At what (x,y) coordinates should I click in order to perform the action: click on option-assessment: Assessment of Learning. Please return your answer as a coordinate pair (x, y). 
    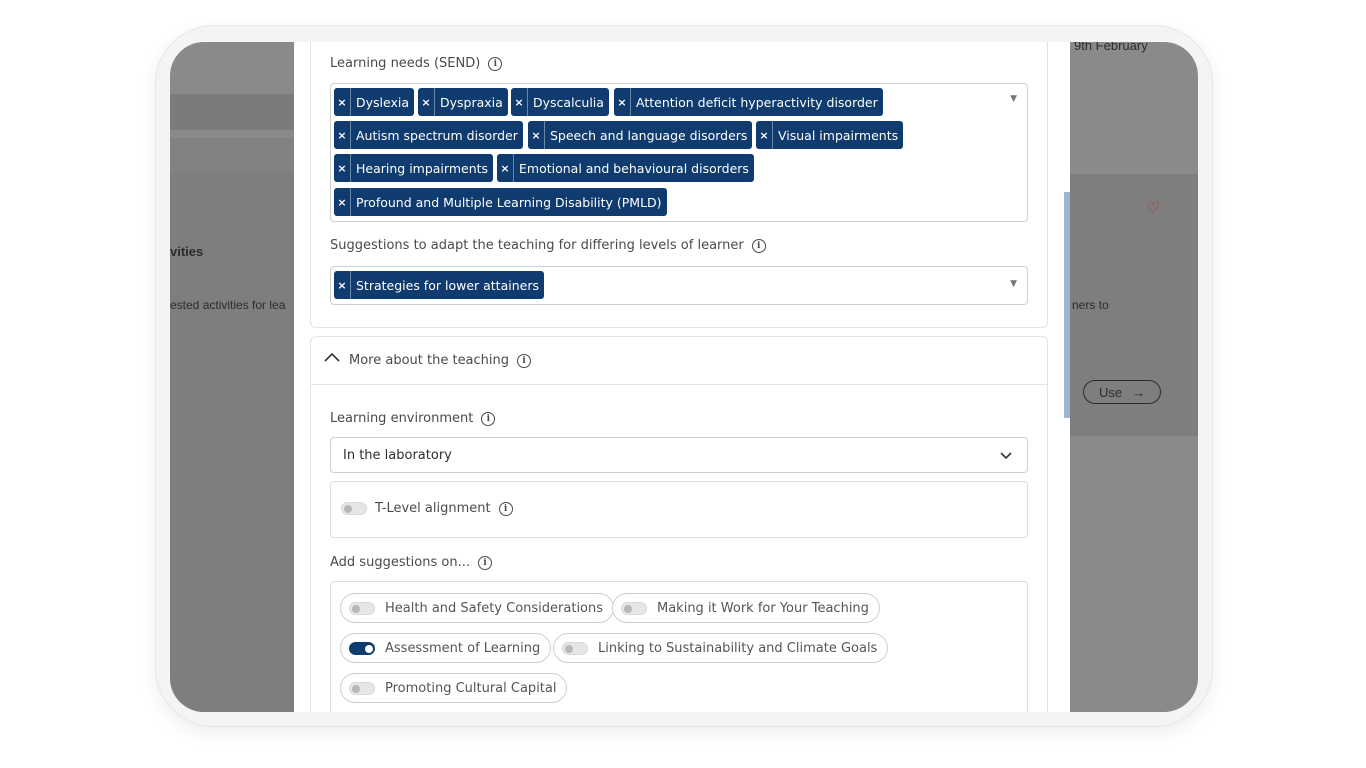
    Looking at the image, I should click on (446, 648).